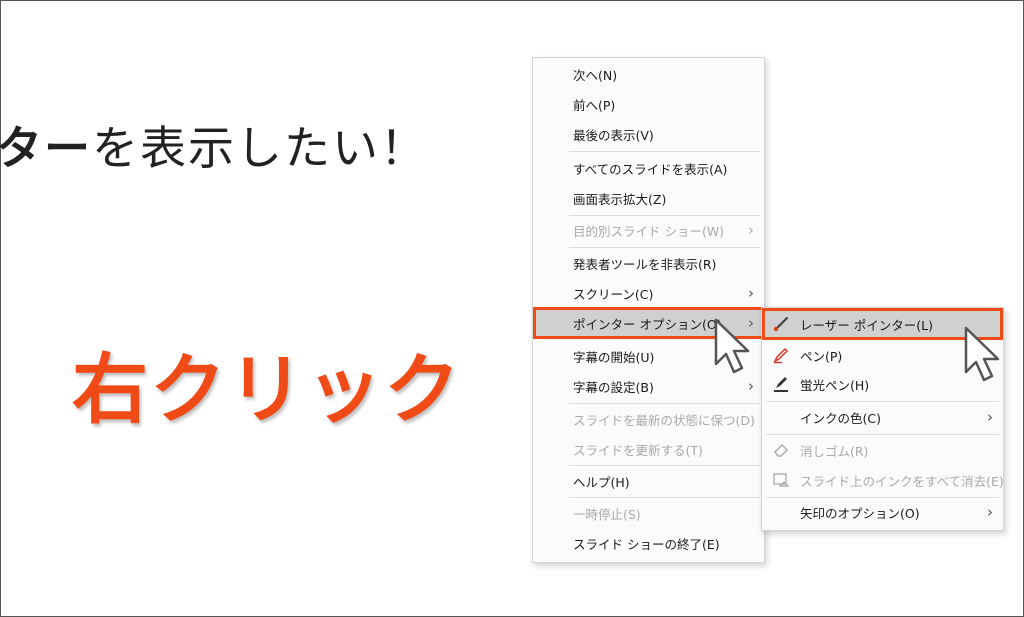 Image resolution: width=1024 pixels, height=617 pixels. Describe the element at coordinates (781, 355) in the screenshot. I see `pen-icon` at that location.